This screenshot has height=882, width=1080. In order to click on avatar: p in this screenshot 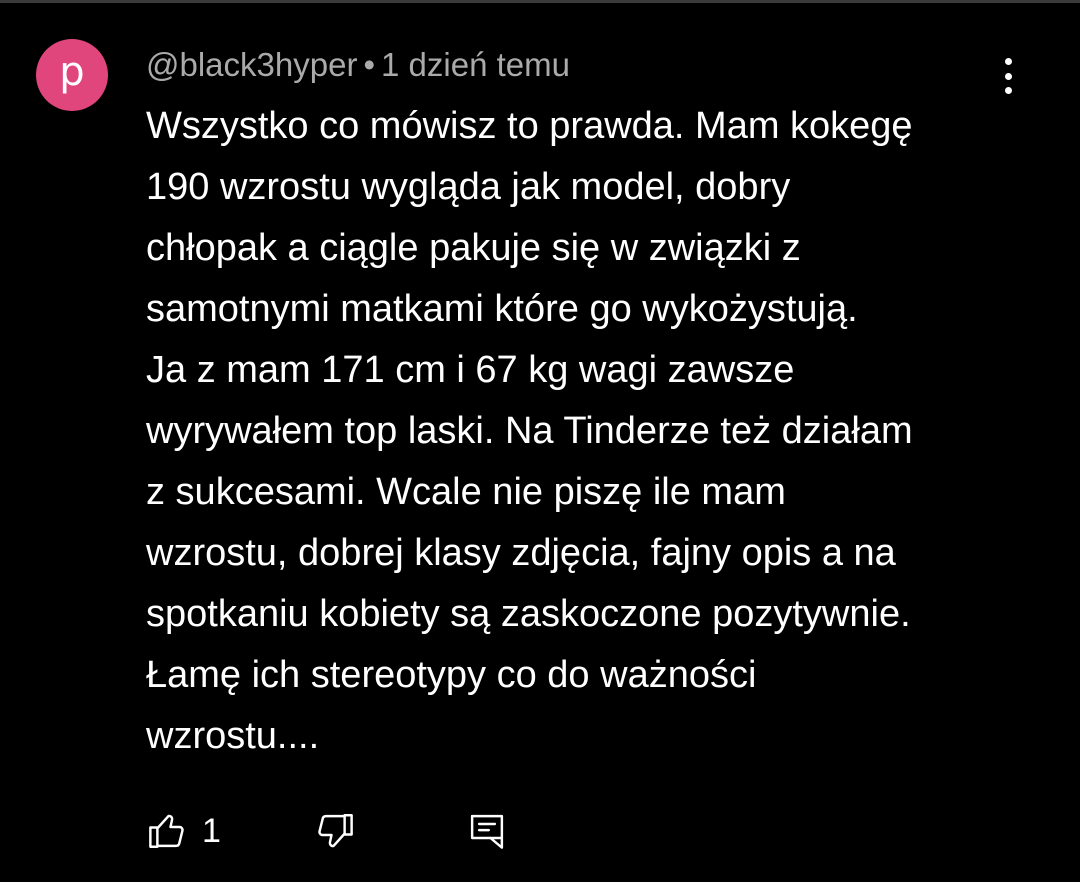, I will do `click(72, 75)`.